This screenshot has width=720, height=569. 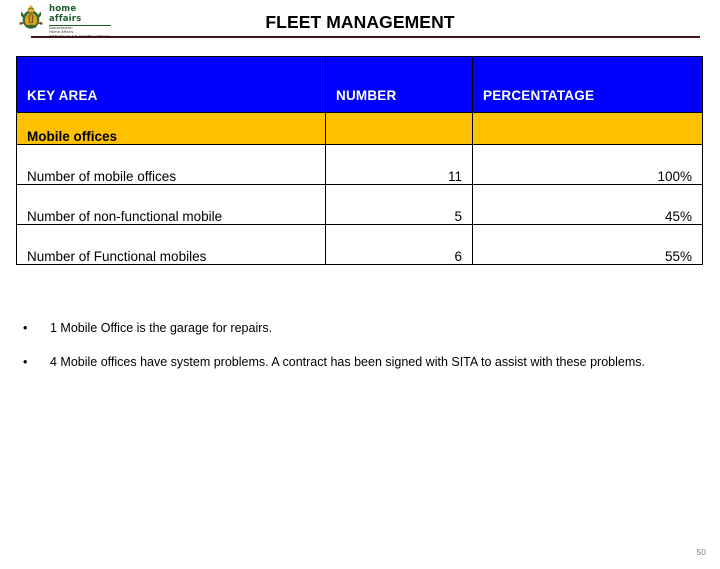 What do you see at coordinates (125, 216) in the screenshot?
I see `row-key-area-label: Number of non-functional mobile` at bounding box center [125, 216].